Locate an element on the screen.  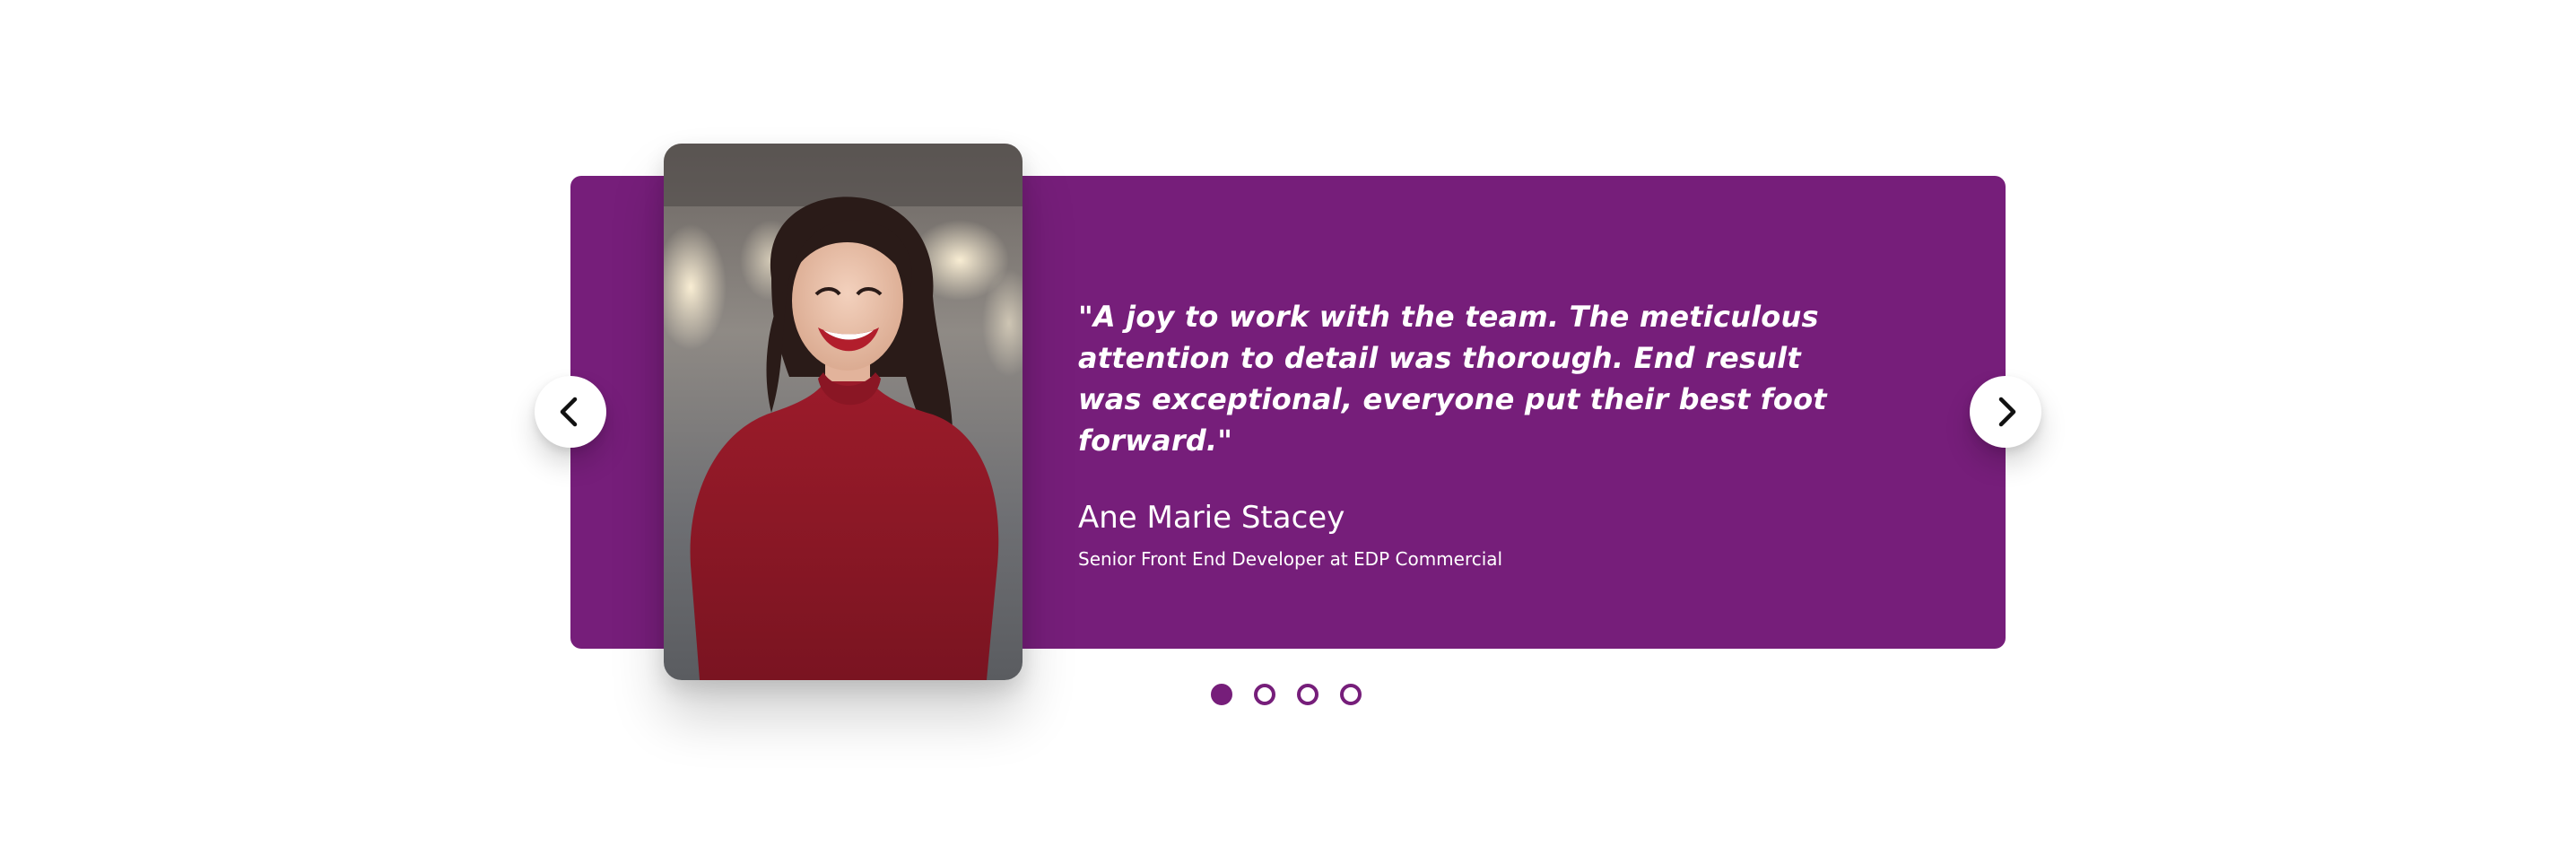
chevron-right-icon is located at coordinates (2007, 412).